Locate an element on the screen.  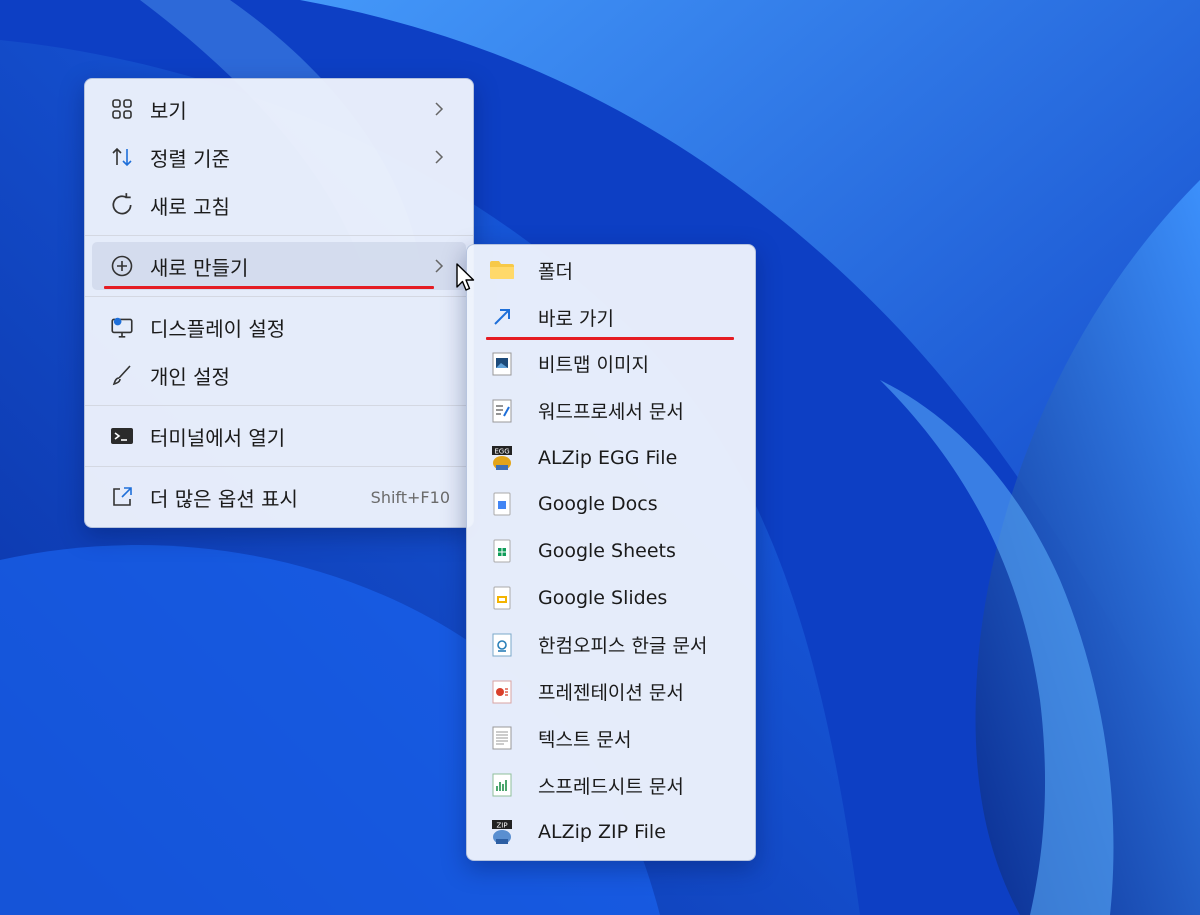
submenu-item-google-slides: Google Slides is located at coordinates (611, 598).